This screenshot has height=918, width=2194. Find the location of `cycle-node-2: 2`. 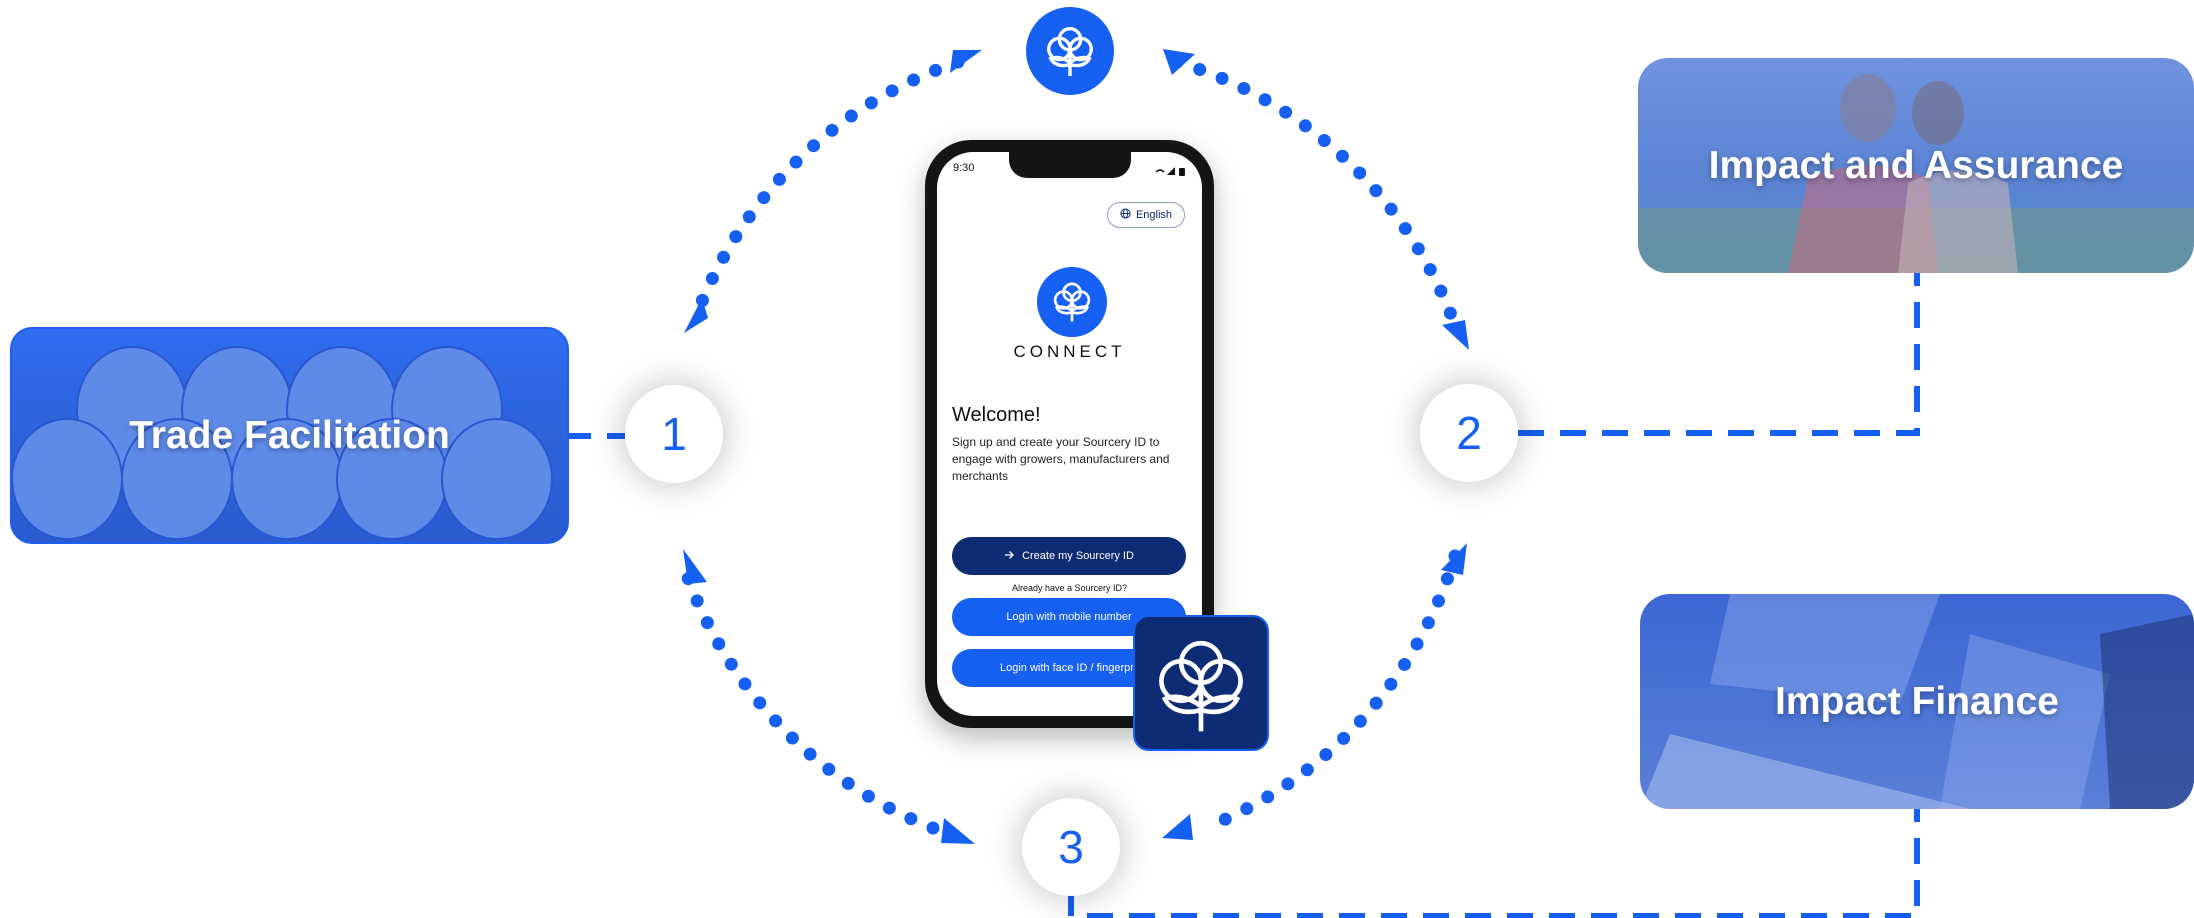

cycle-node-2: 2 is located at coordinates (1469, 433).